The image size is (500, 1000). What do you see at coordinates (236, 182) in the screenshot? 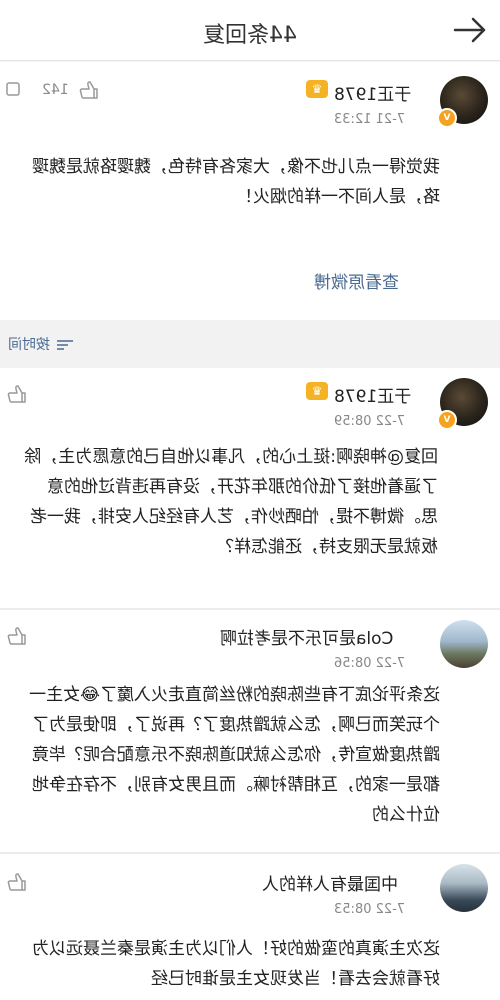
I see `comment-text: 我觉得一点儿也不像，大家各有特色，魏璎珞就是魏璎珞，是人间不一样的烟火！` at bounding box center [236, 182].